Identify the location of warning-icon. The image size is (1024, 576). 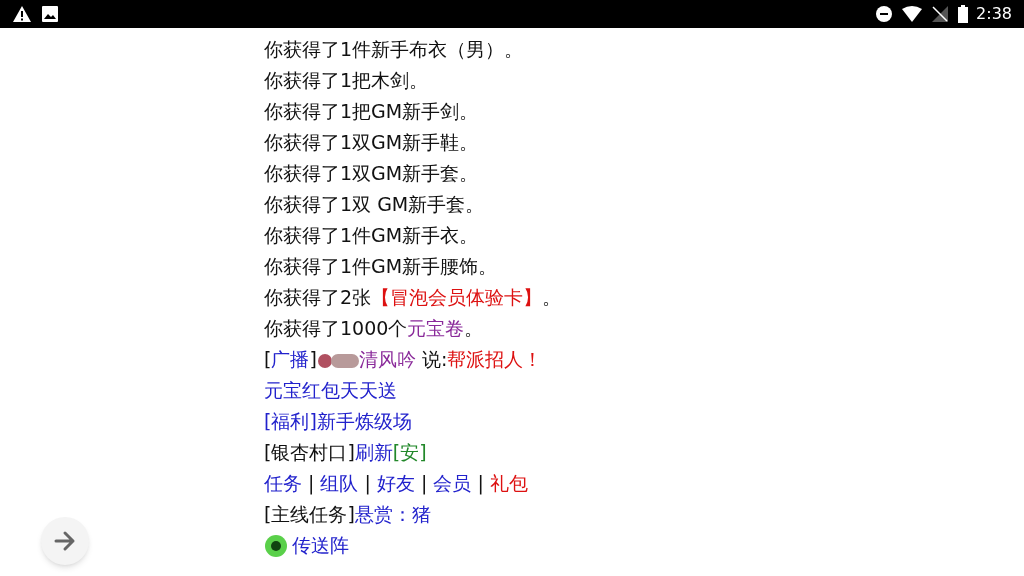
(22, 14).